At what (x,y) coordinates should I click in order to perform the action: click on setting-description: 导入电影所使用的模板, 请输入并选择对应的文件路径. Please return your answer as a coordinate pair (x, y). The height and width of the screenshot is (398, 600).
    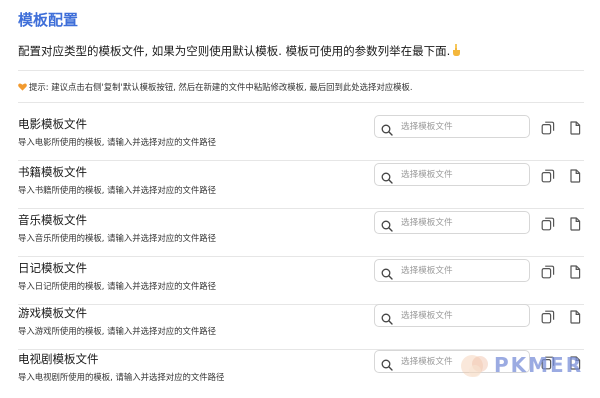
    Looking at the image, I should click on (117, 142).